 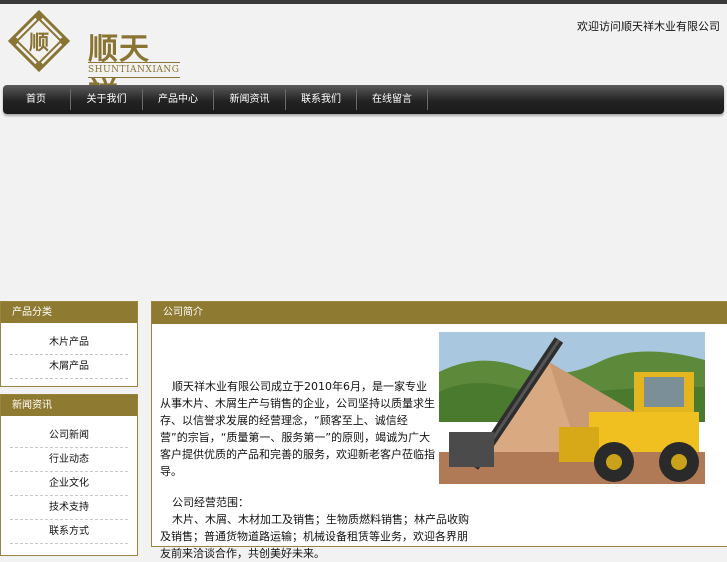 I want to click on top-border, so click(x=363, y=2).